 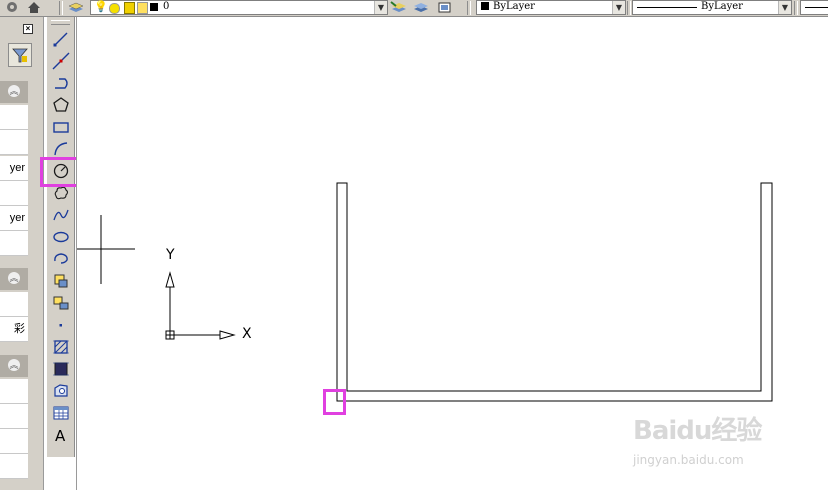 I want to click on layer-states-icon, so click(x=445, y=7).